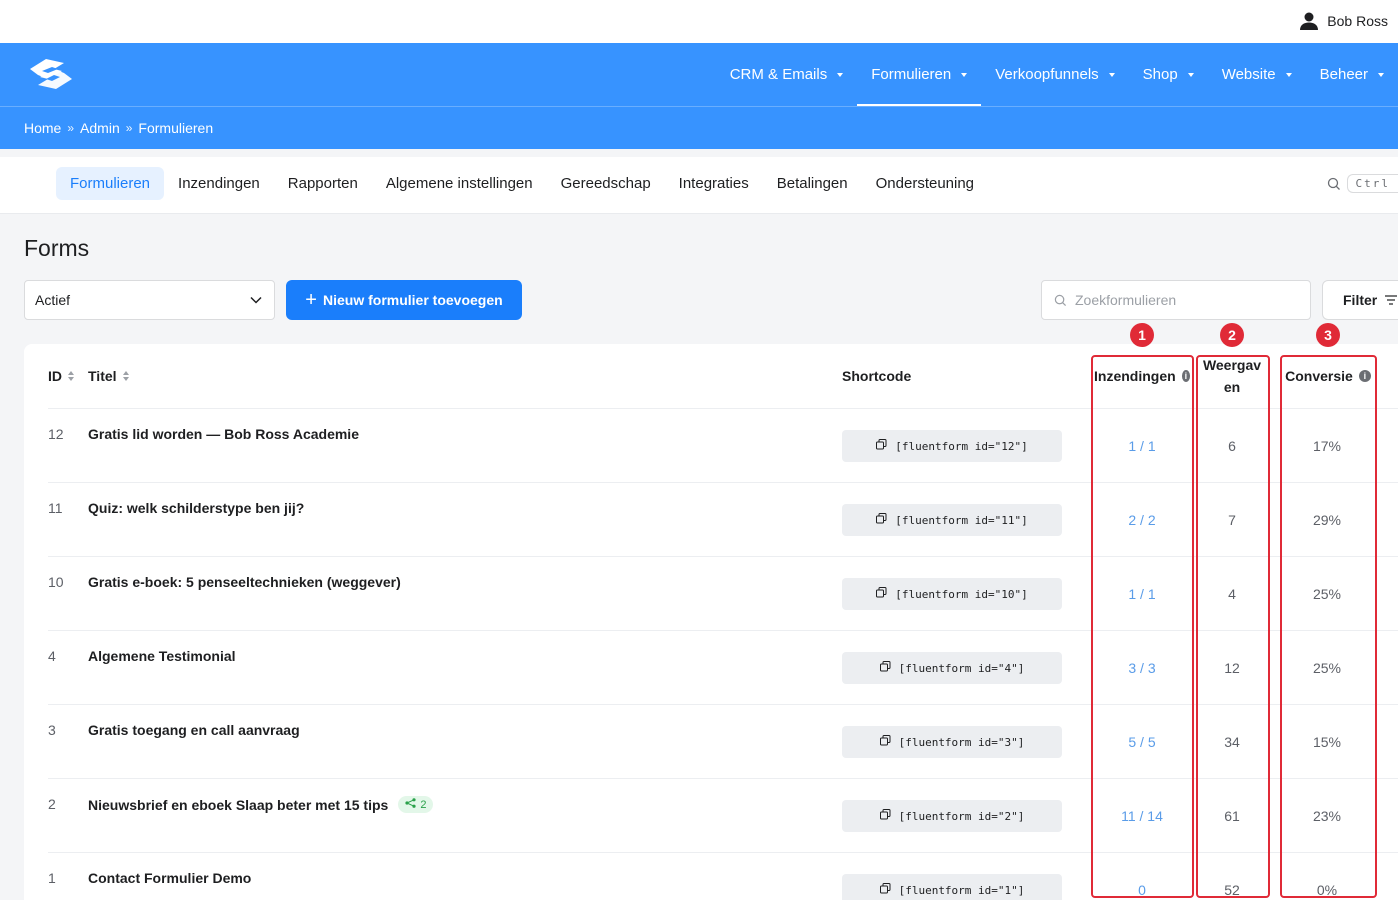  What do you see at coordinates (1357, 21) in the screenshot?
I see `user-name: Bob Ross` at bounding box center [1357, 21].